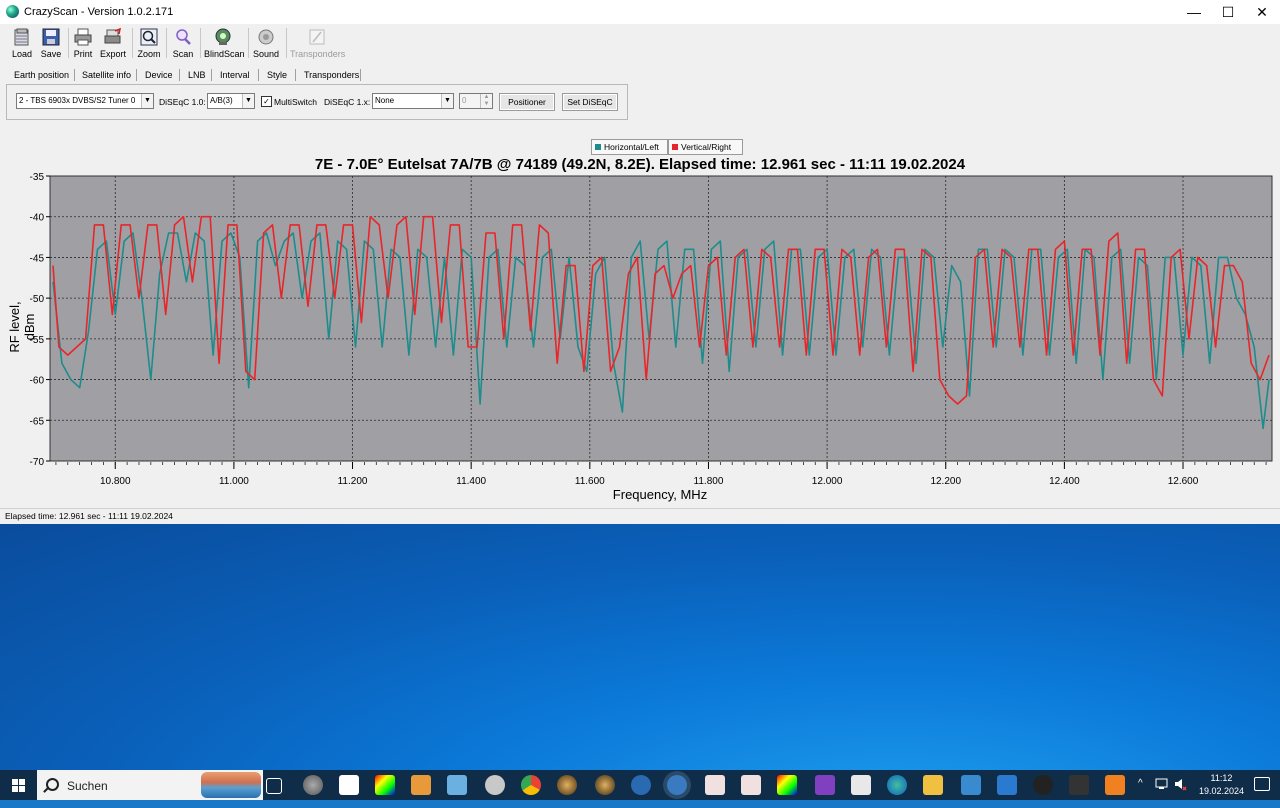 The height and width of the screenshot is (808, 1280). What do you see at coordinates (1221, 778) in the screenshot?
I see `clock-time: 11:12` at bounding box center [1221, 778].